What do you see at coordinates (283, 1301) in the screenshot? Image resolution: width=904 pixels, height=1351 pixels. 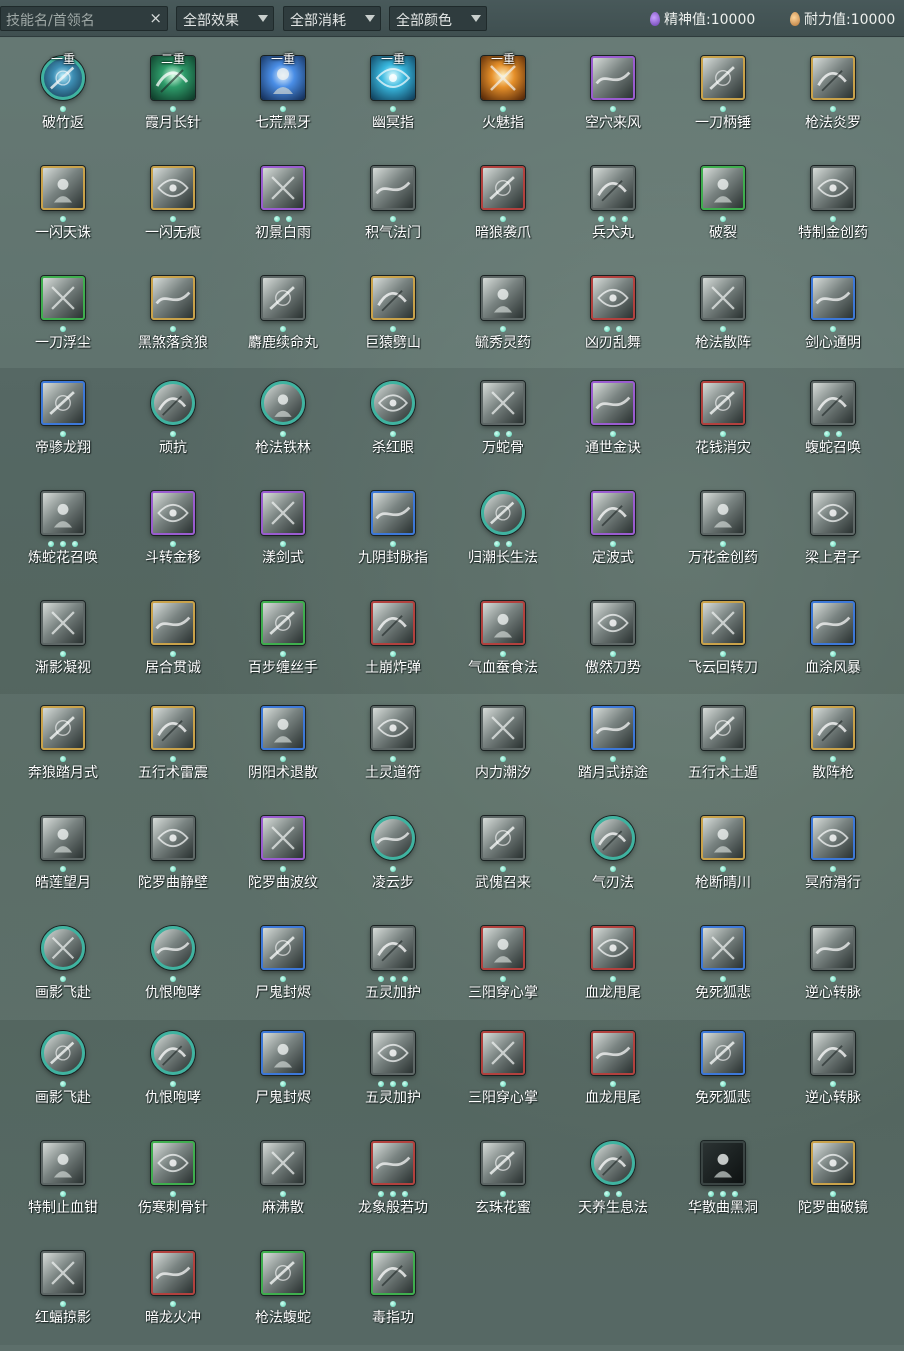 I see `skill-item: 枪法蝮蛇` at bounding box center [283, 1301].